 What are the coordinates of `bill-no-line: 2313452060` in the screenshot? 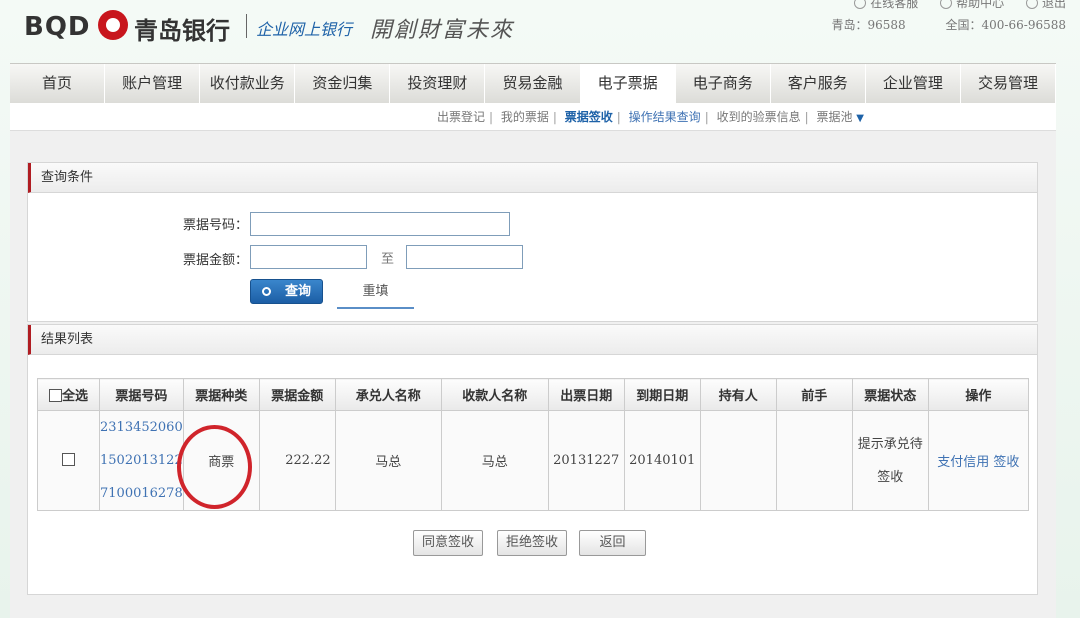 It's located at (141, 427).